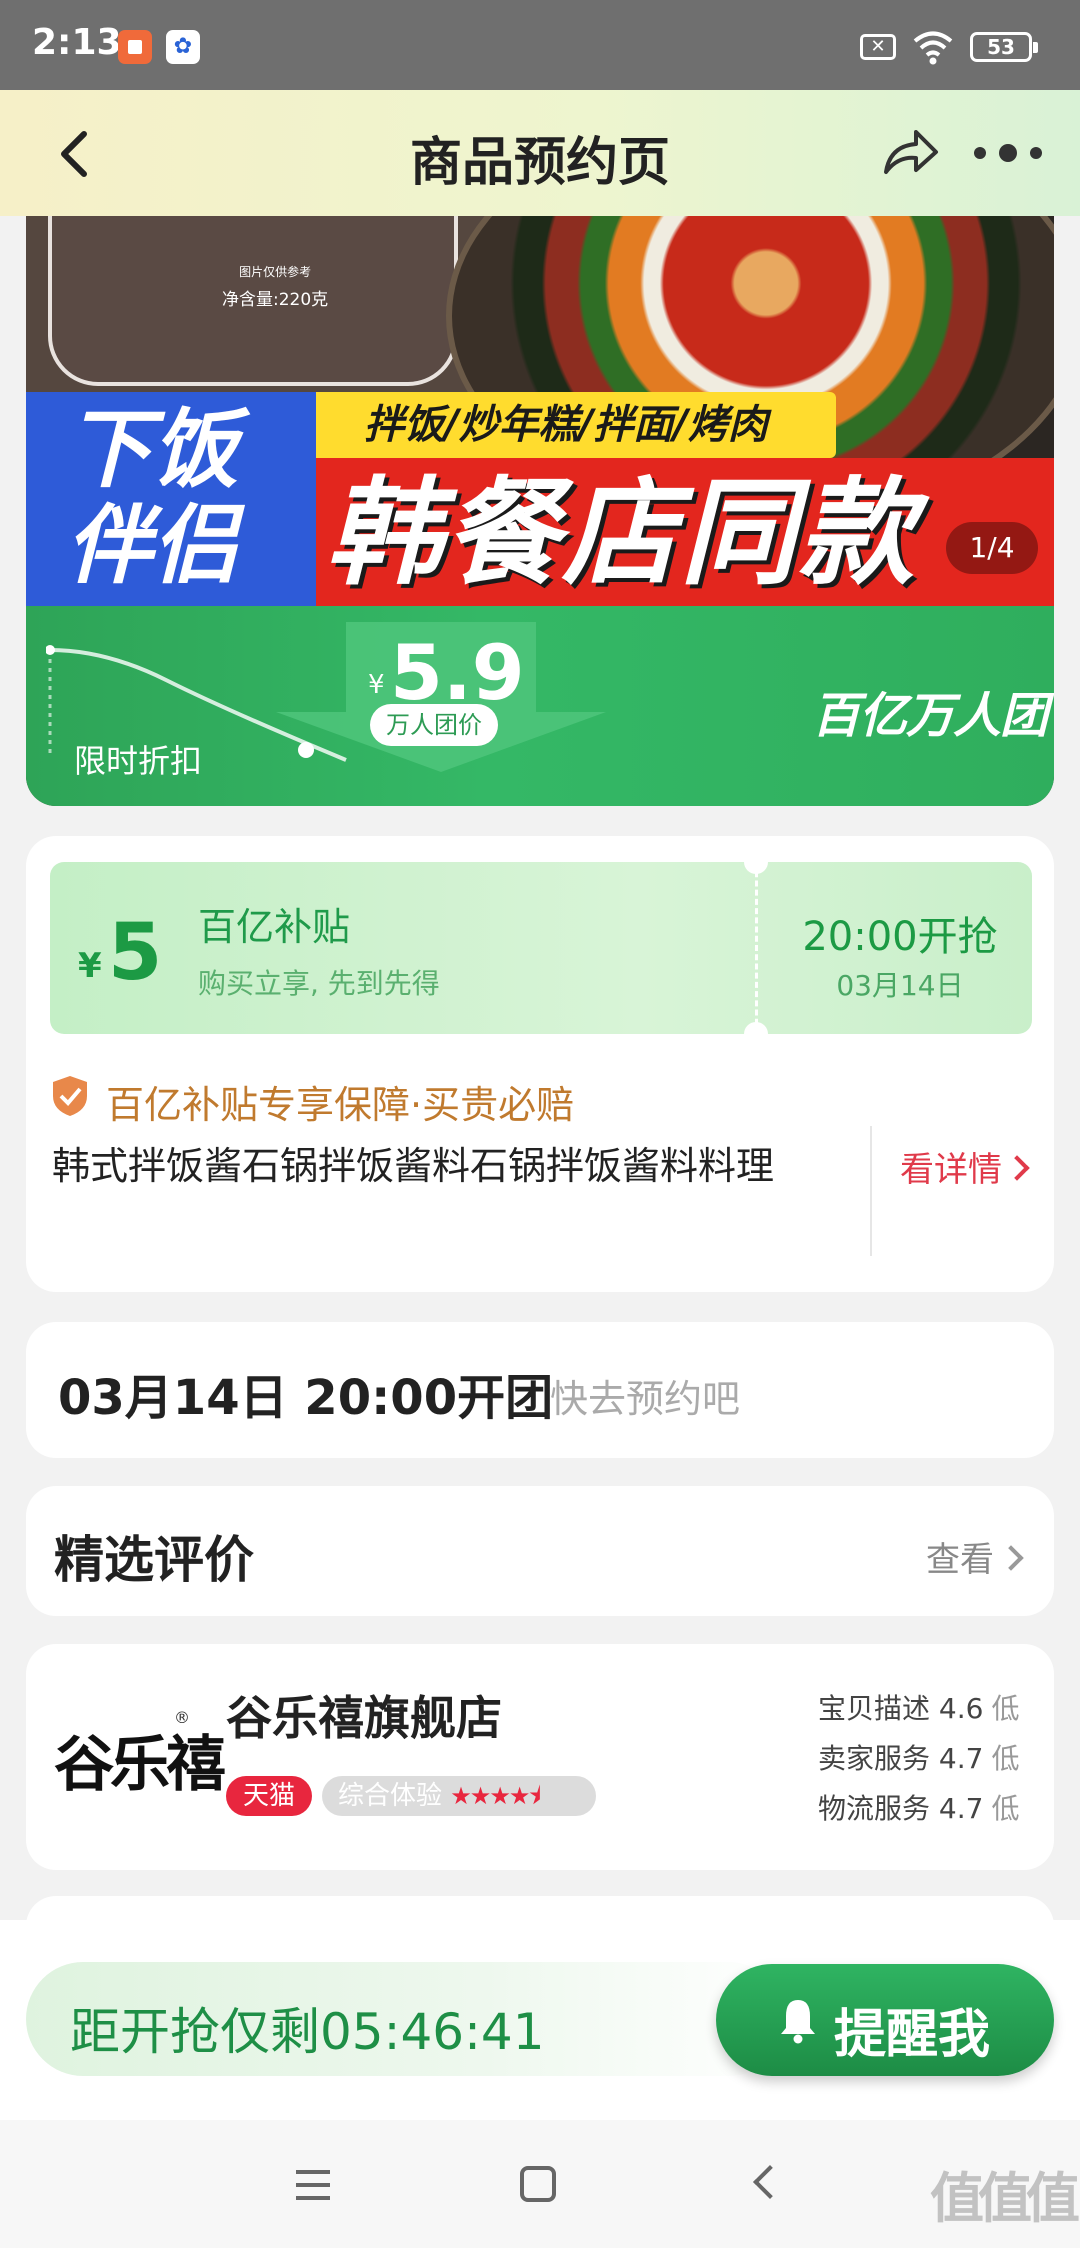  I want to click on remind-me-button: 提醒我, so click(885, 2020).